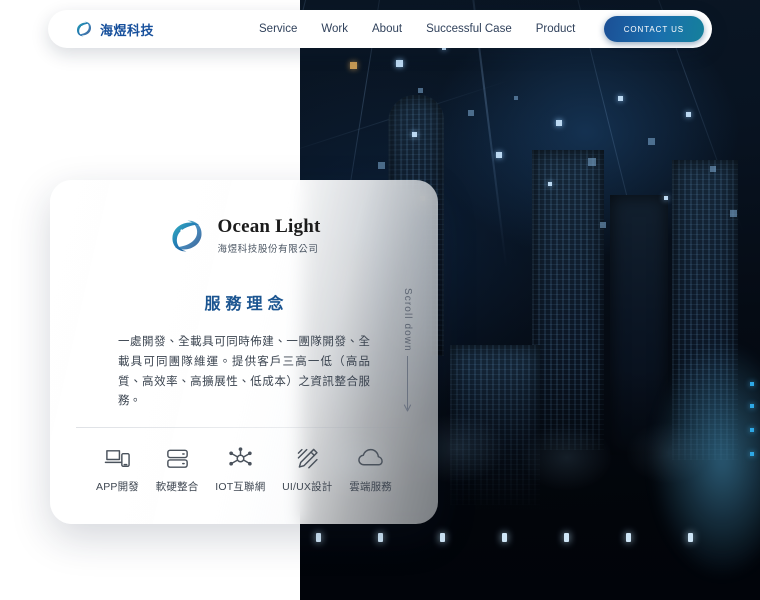 The width and height of the screenshot is (760, 600). What do you see at coordinates (653, 29) in the screenshot?
I see `contact-us-button: CONTACT US` at bounding box center [653, 29].